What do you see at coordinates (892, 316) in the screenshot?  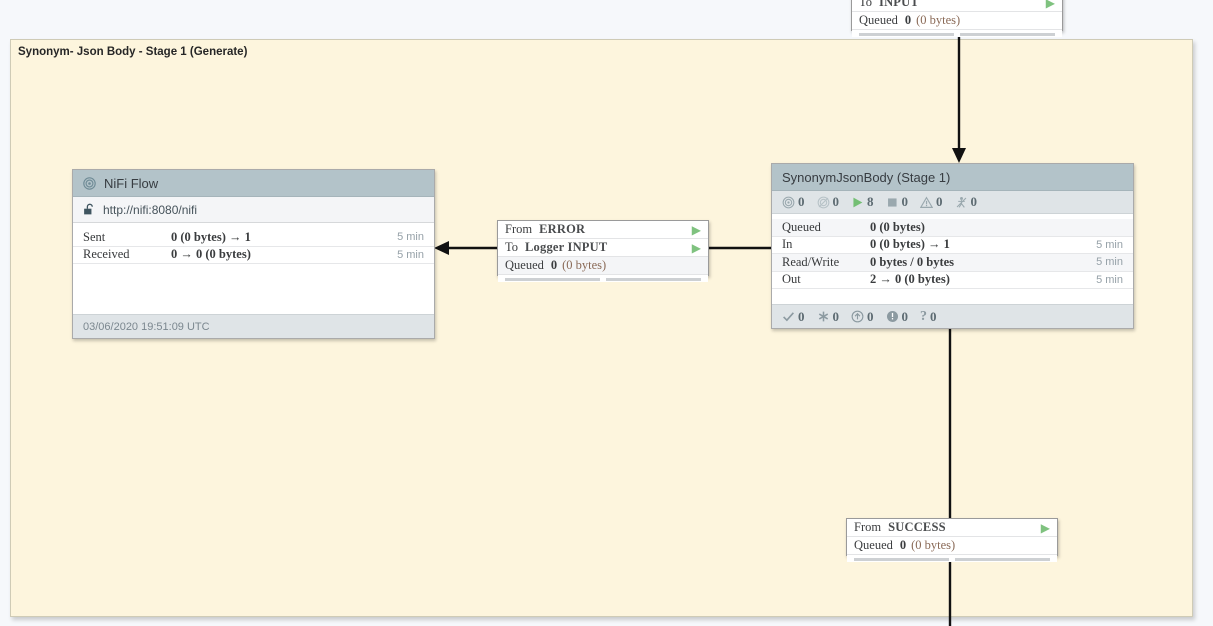 I see `info-circle-icon` at bounding box center [892, 316].